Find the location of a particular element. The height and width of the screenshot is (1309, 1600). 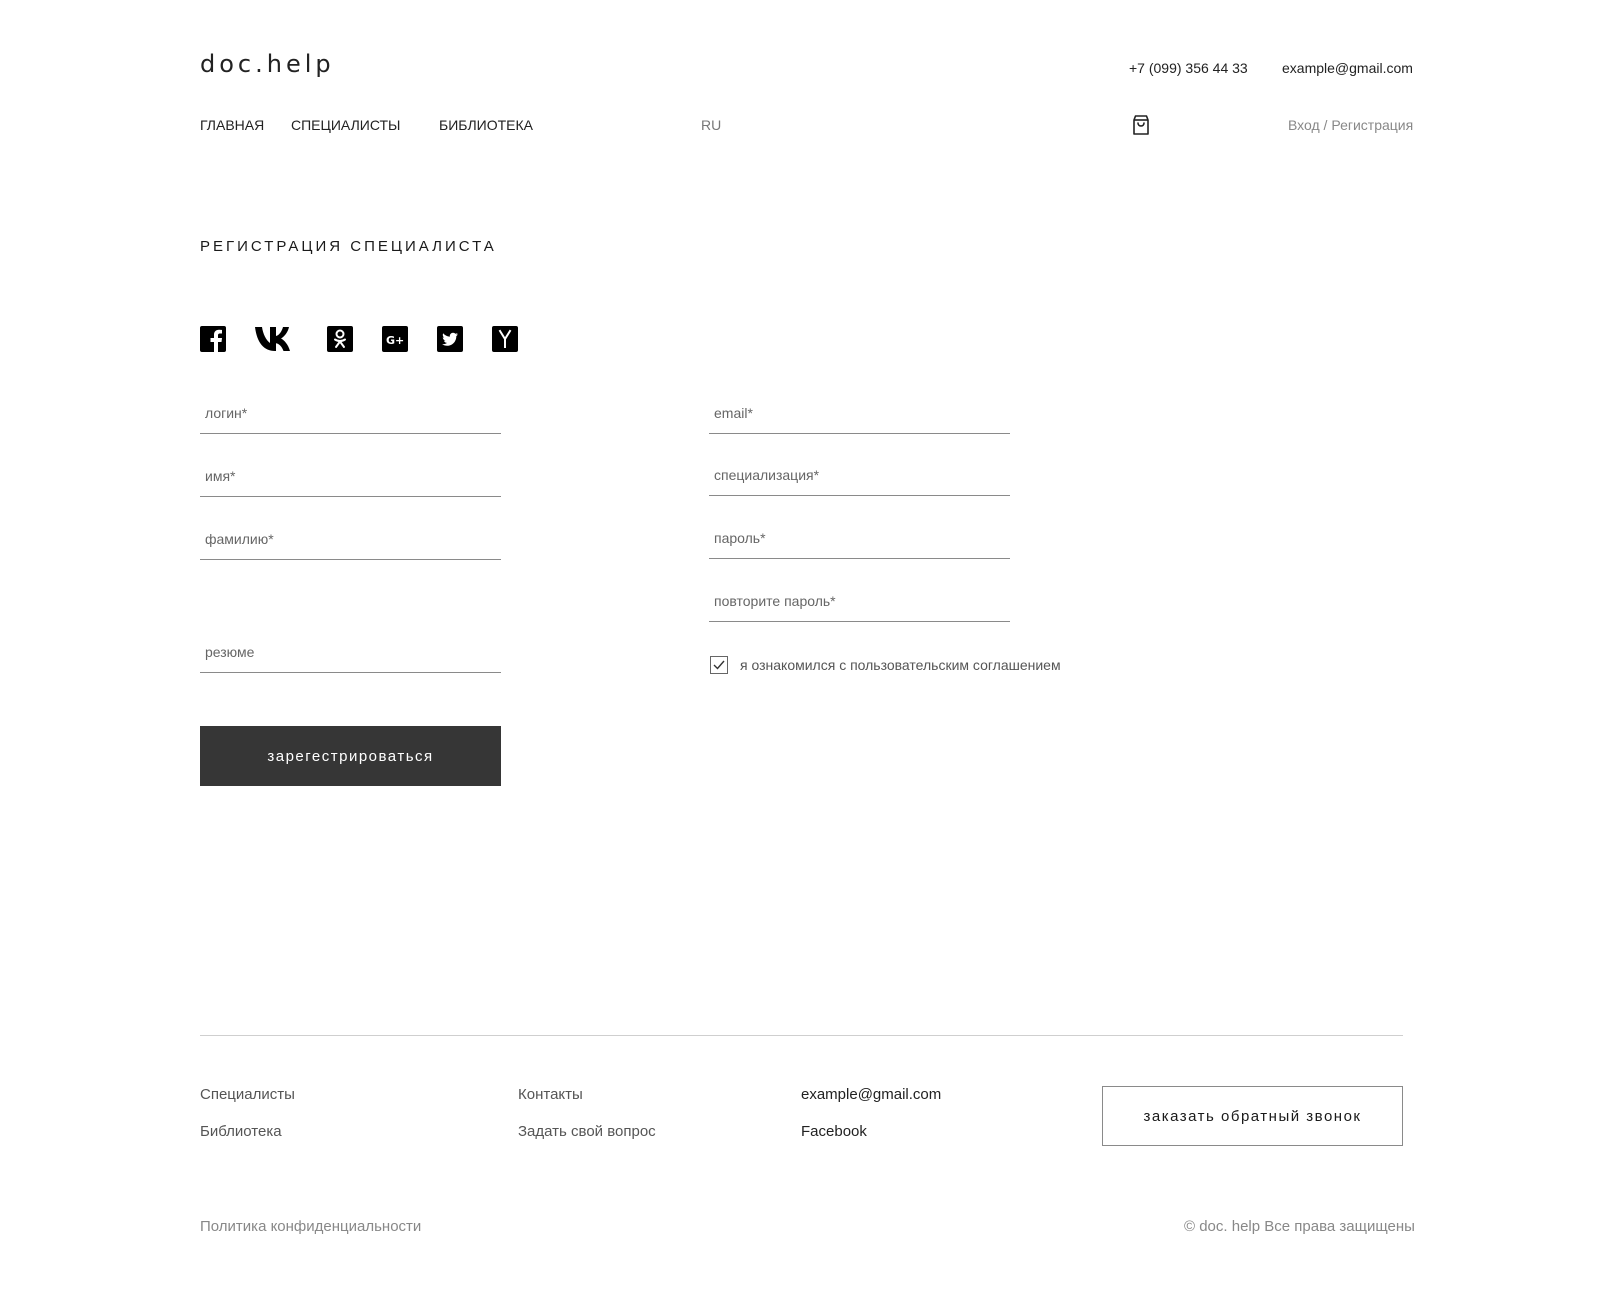

agreement-checkbox is located at coordinates (719, 665).